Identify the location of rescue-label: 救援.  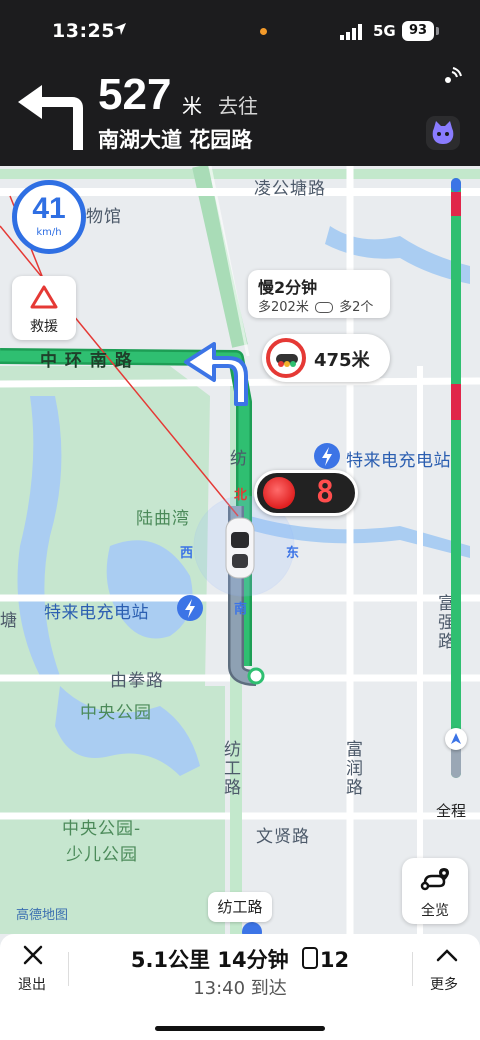
(44, 327).